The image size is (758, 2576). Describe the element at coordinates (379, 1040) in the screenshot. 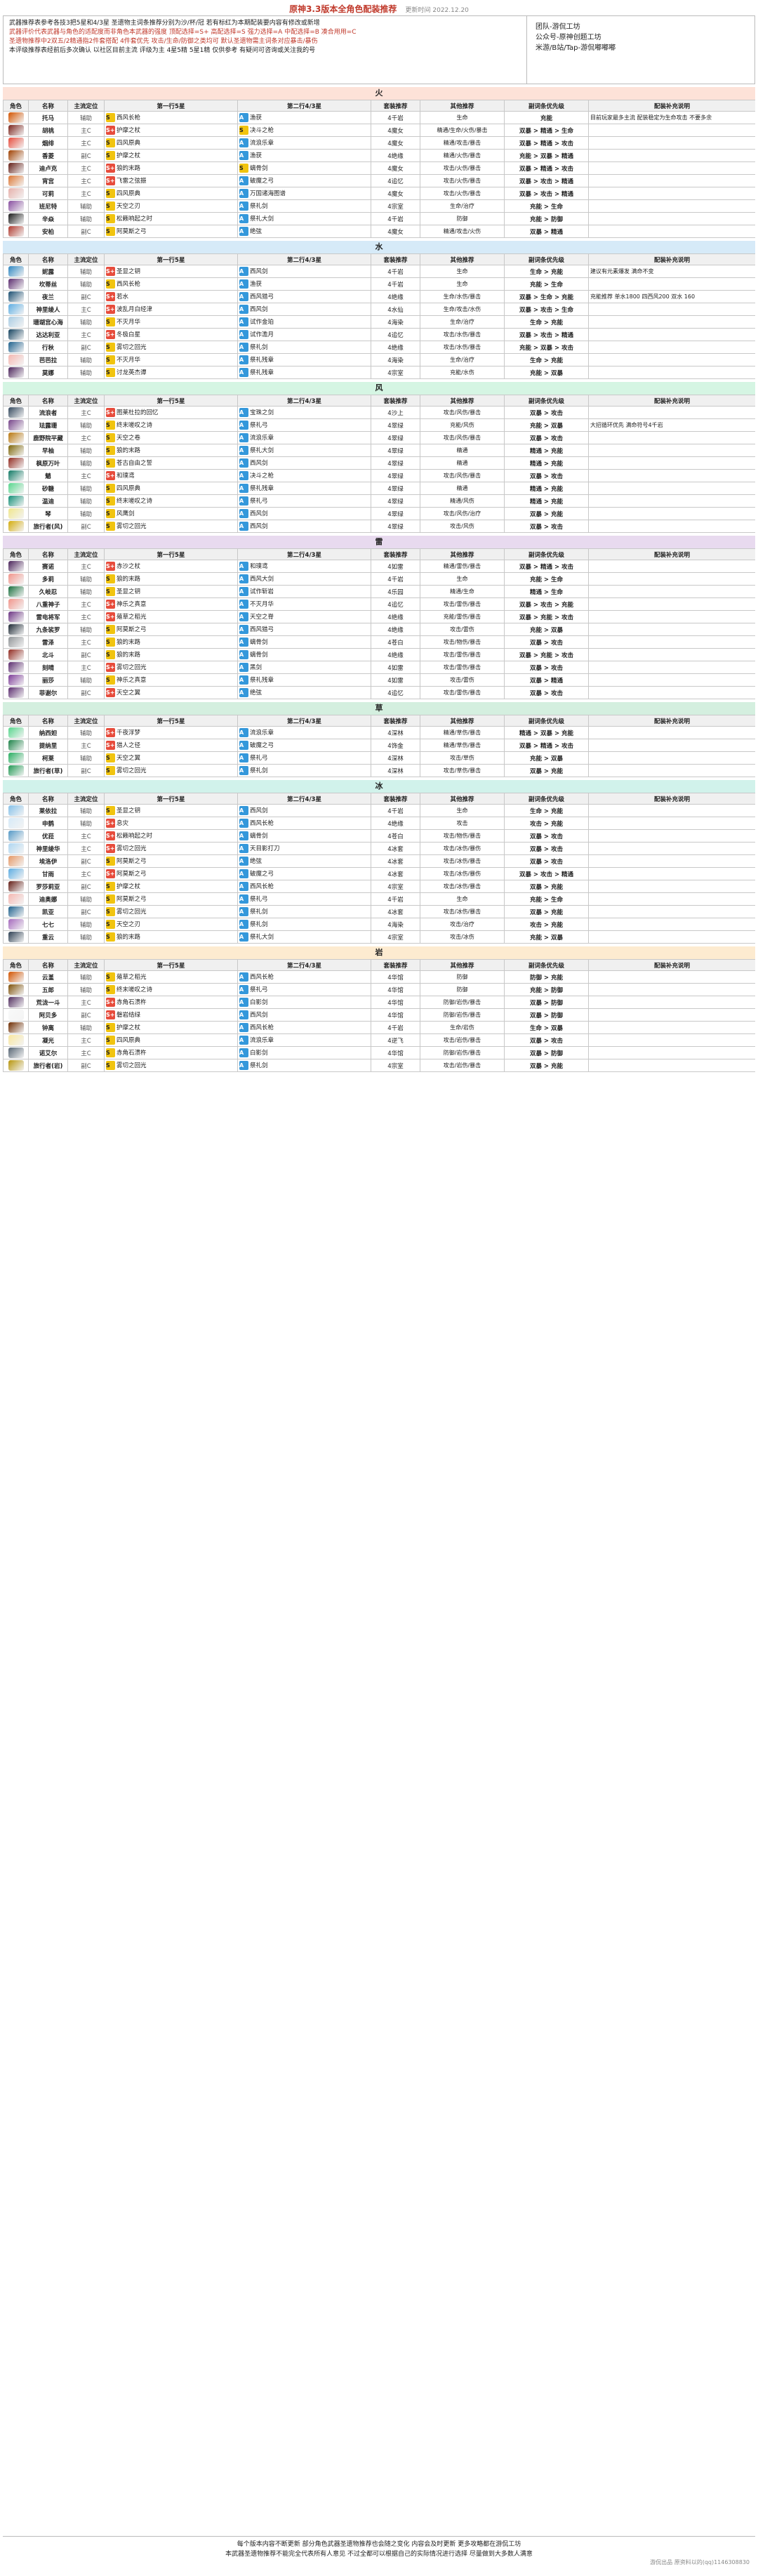

I see `character-row: 凝光 主C S 四风原典 A 流浪乐章 4逆飞 攻击/岩伤/暴击 双暴 > 攻击` at that location.